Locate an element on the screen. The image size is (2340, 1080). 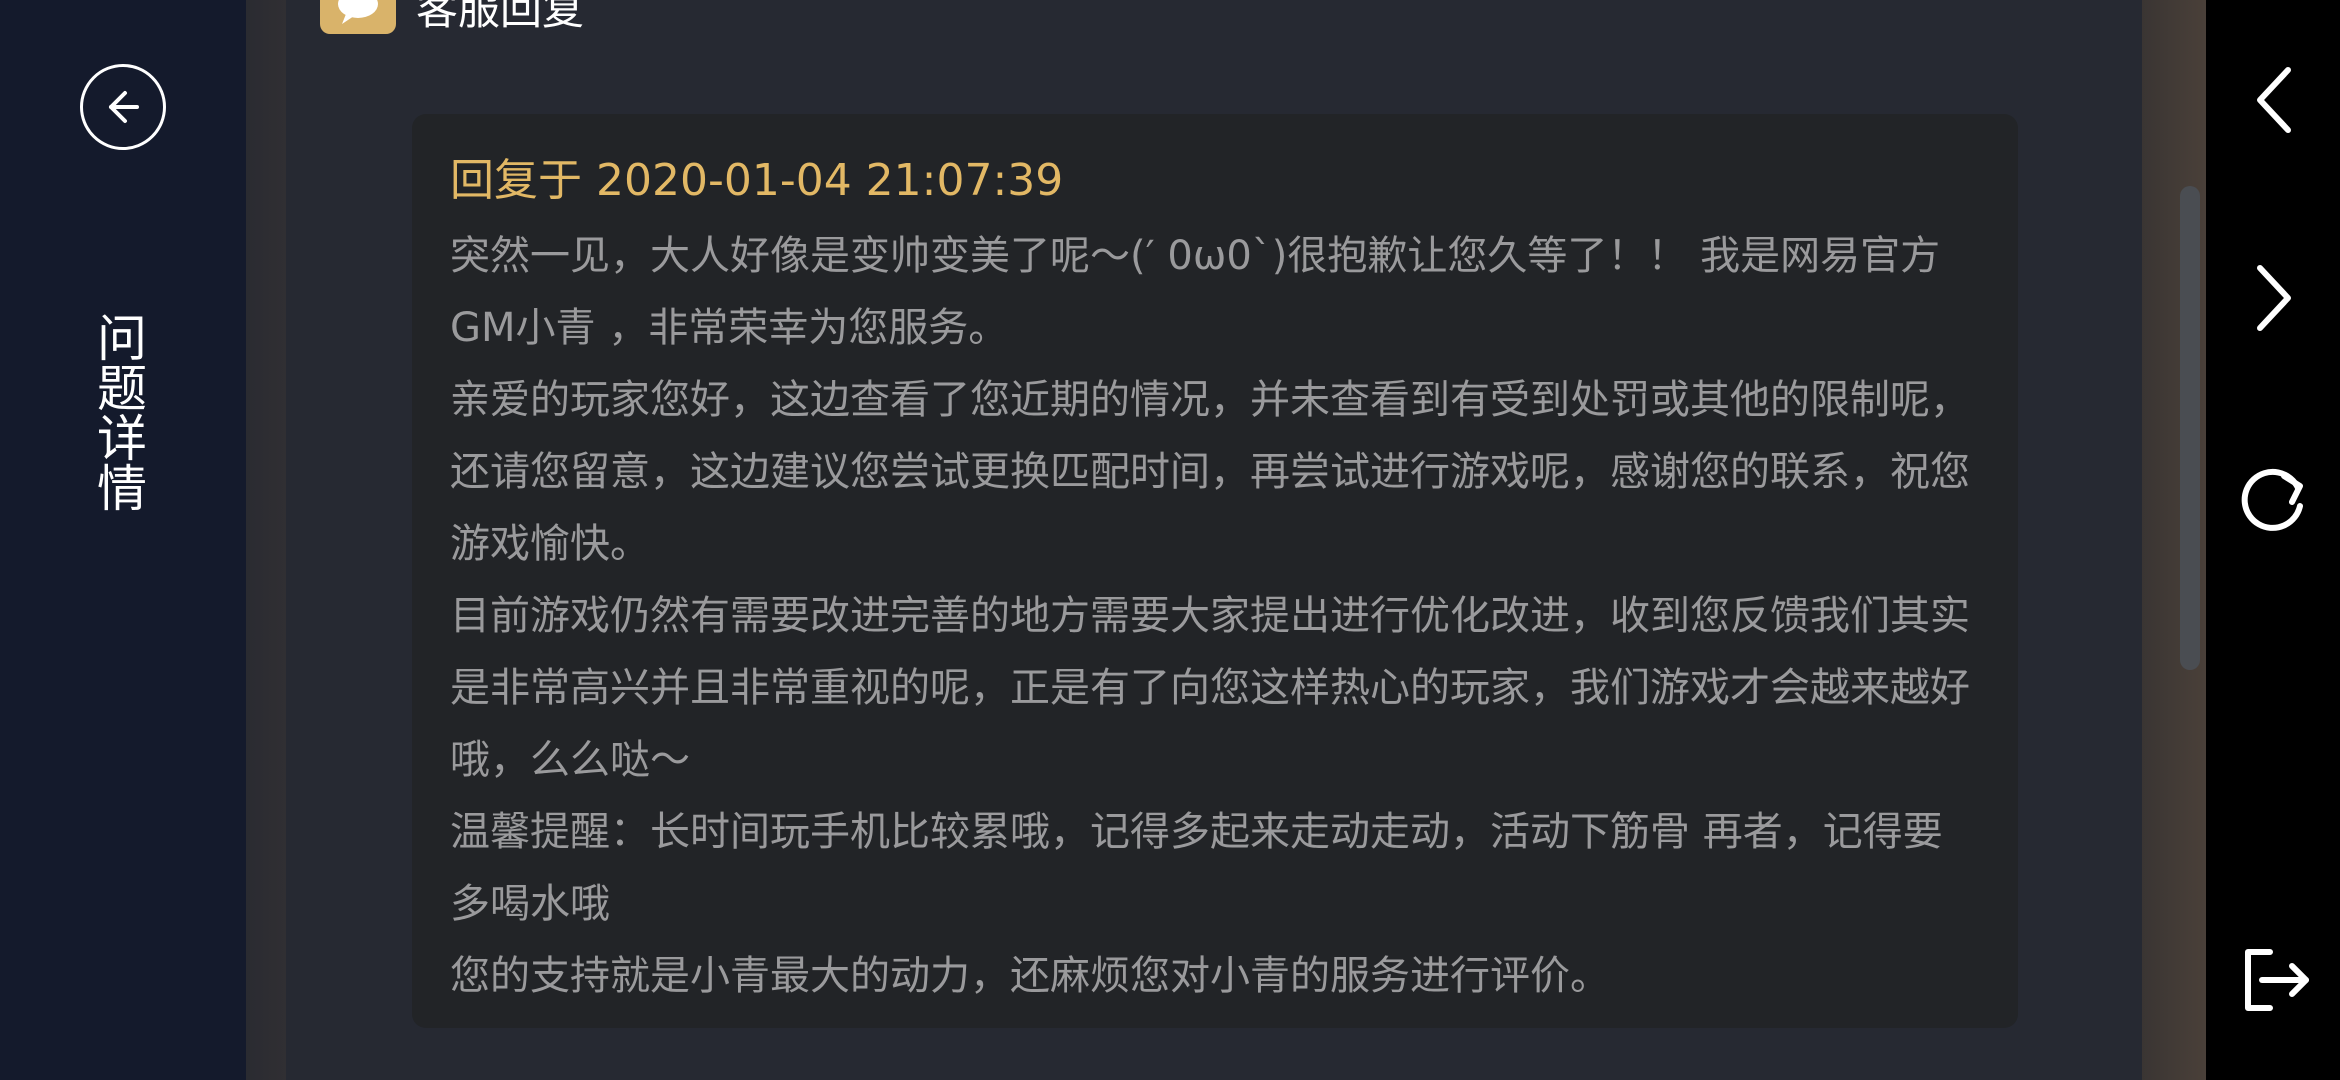
page-title: 问题详情 is located at coordinates (118, 412).